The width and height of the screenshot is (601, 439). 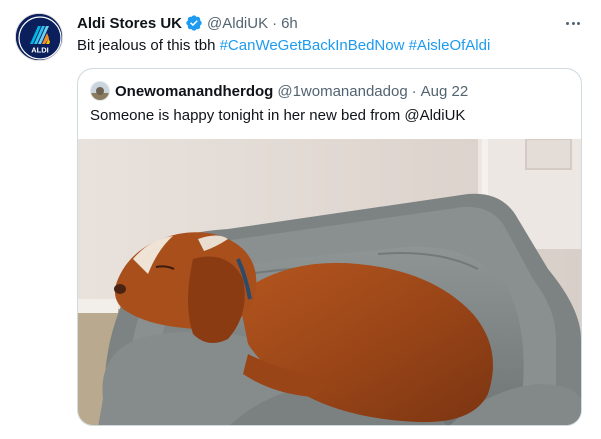 I want to click on aldi-logo: ALDI, so click(x=39, y=37).